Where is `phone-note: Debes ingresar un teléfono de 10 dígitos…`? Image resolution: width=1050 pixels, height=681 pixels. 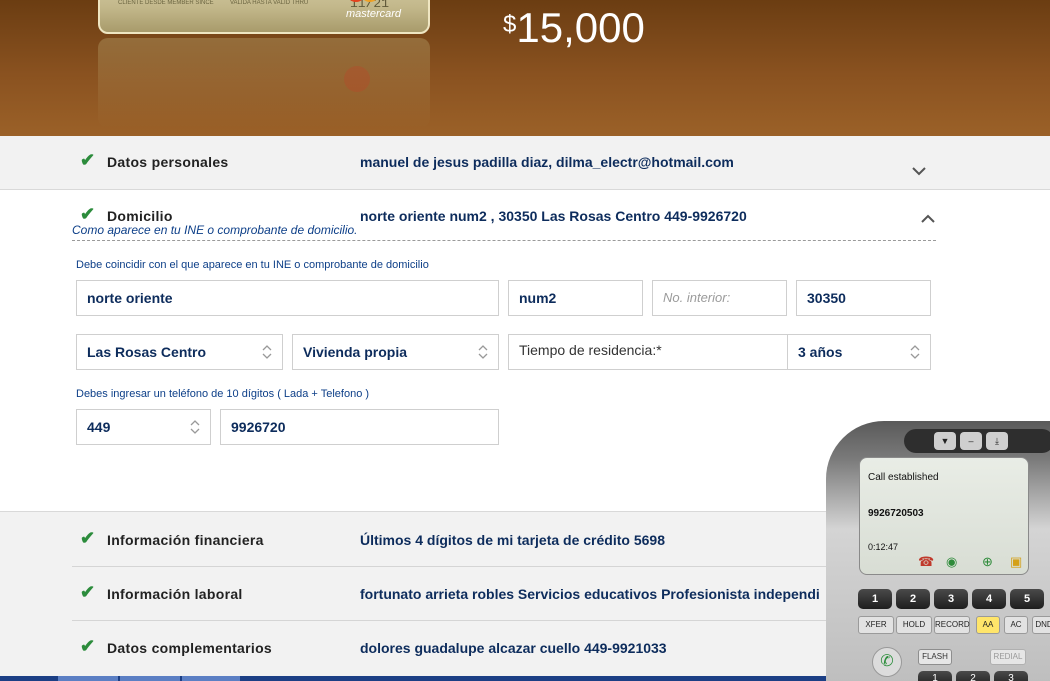
phone-note: Debes ingresar un teléfono de 10 dígitos… is located at coordinates (223, 394).